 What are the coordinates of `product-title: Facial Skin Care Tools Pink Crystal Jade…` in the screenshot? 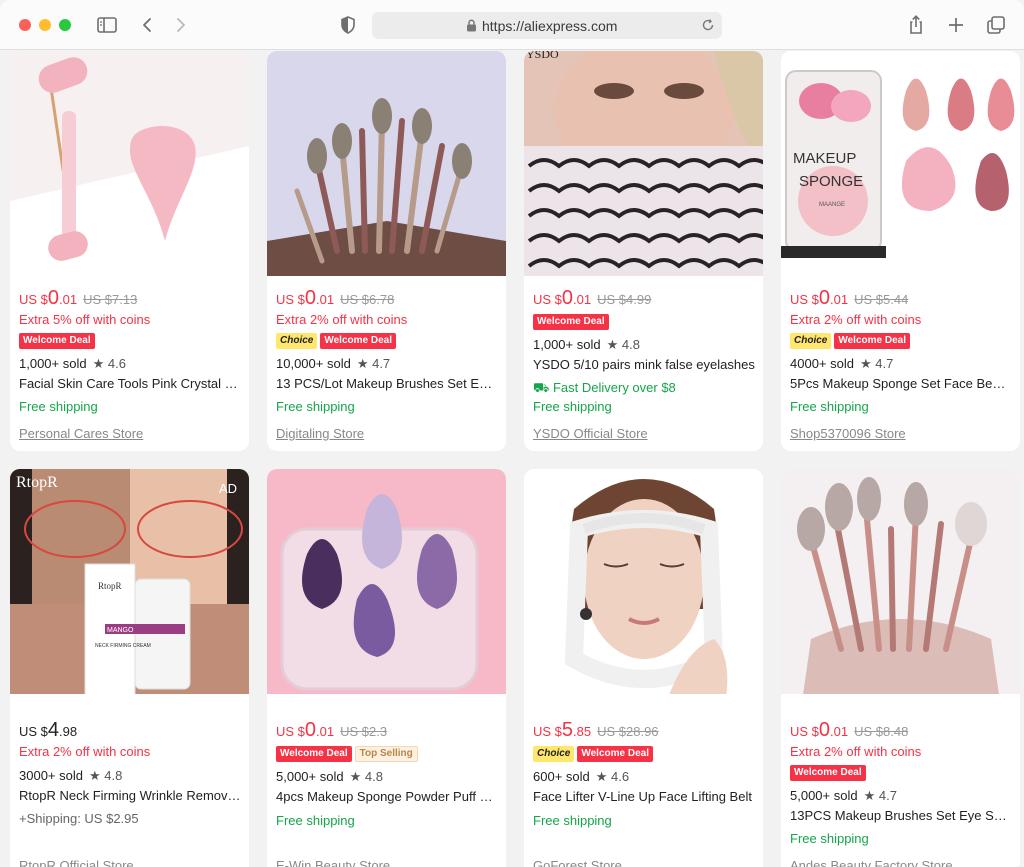 It's located at (130, 383).